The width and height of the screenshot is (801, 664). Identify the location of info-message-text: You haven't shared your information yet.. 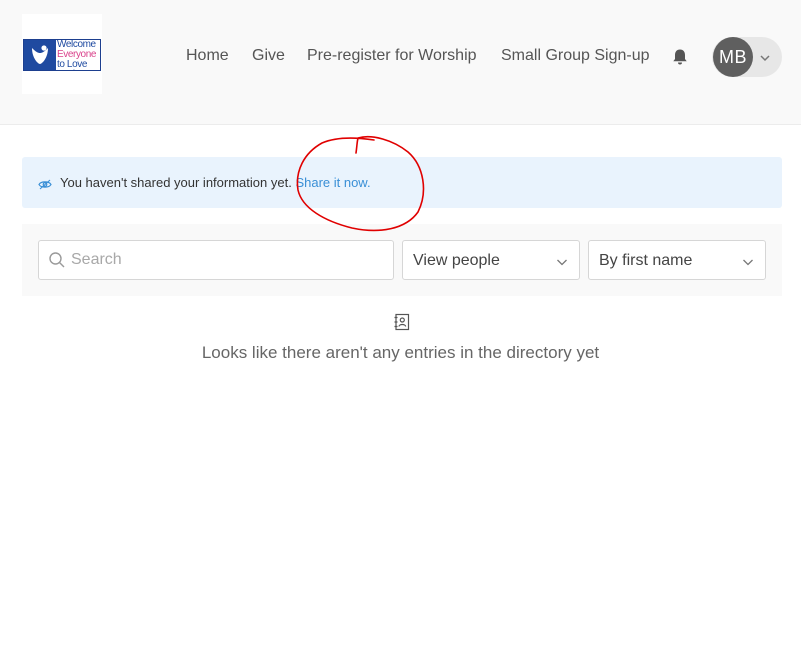
(176, 182).